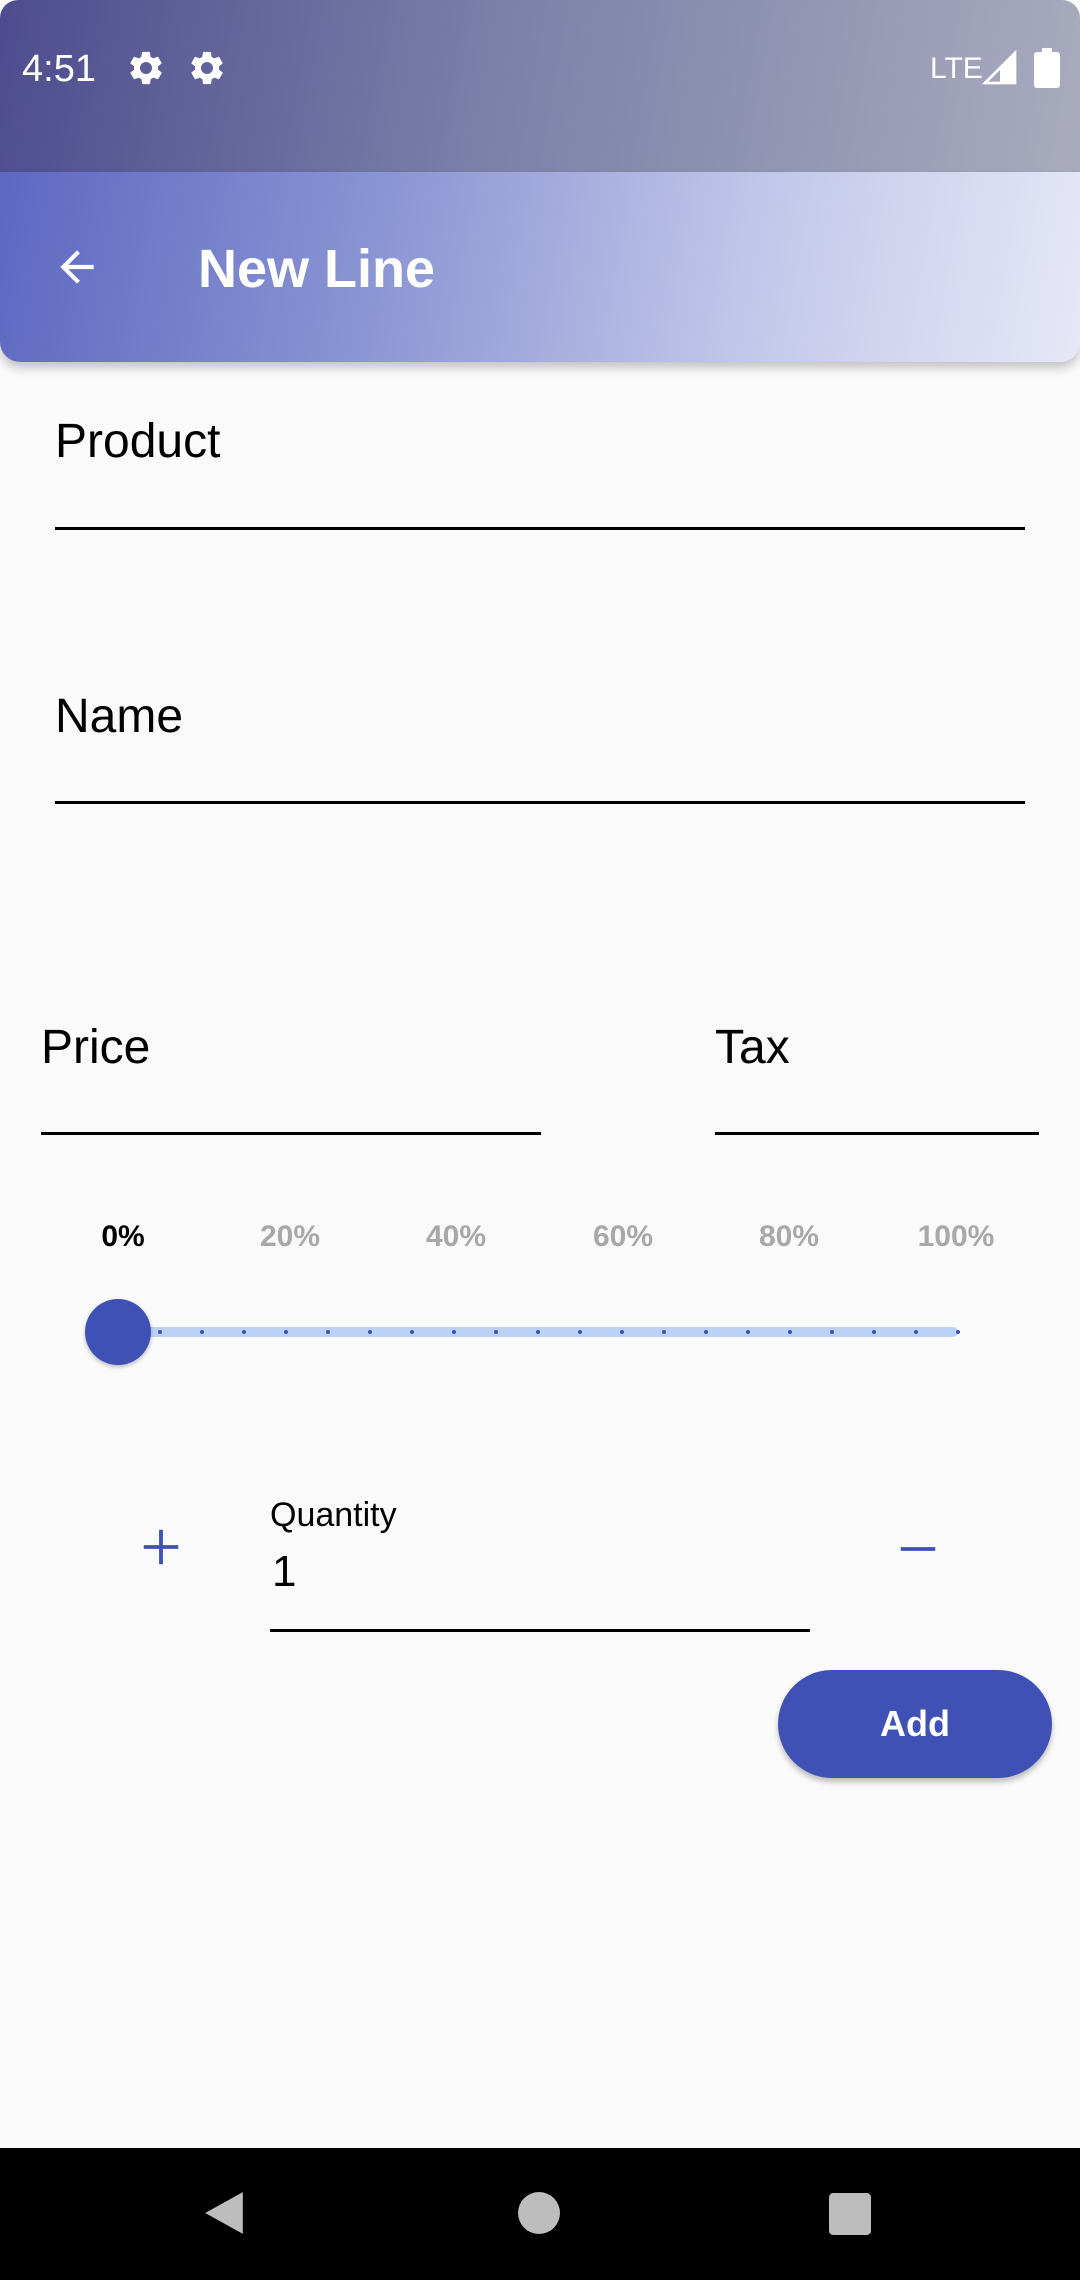 This screenshot has height=2280, width=1080. What do you see at coordinates (877, 1133) in the screenshot?
I see `tax-underline` at bounding box center [877, 1133].